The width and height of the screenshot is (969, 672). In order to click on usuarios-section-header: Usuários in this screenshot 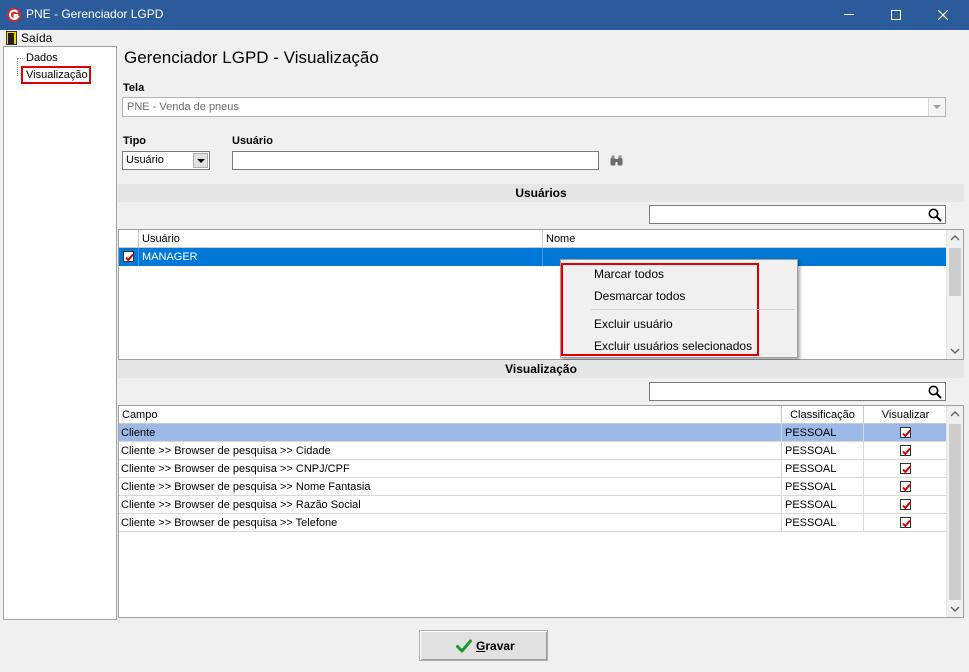, I will do `click(541, 193)`.